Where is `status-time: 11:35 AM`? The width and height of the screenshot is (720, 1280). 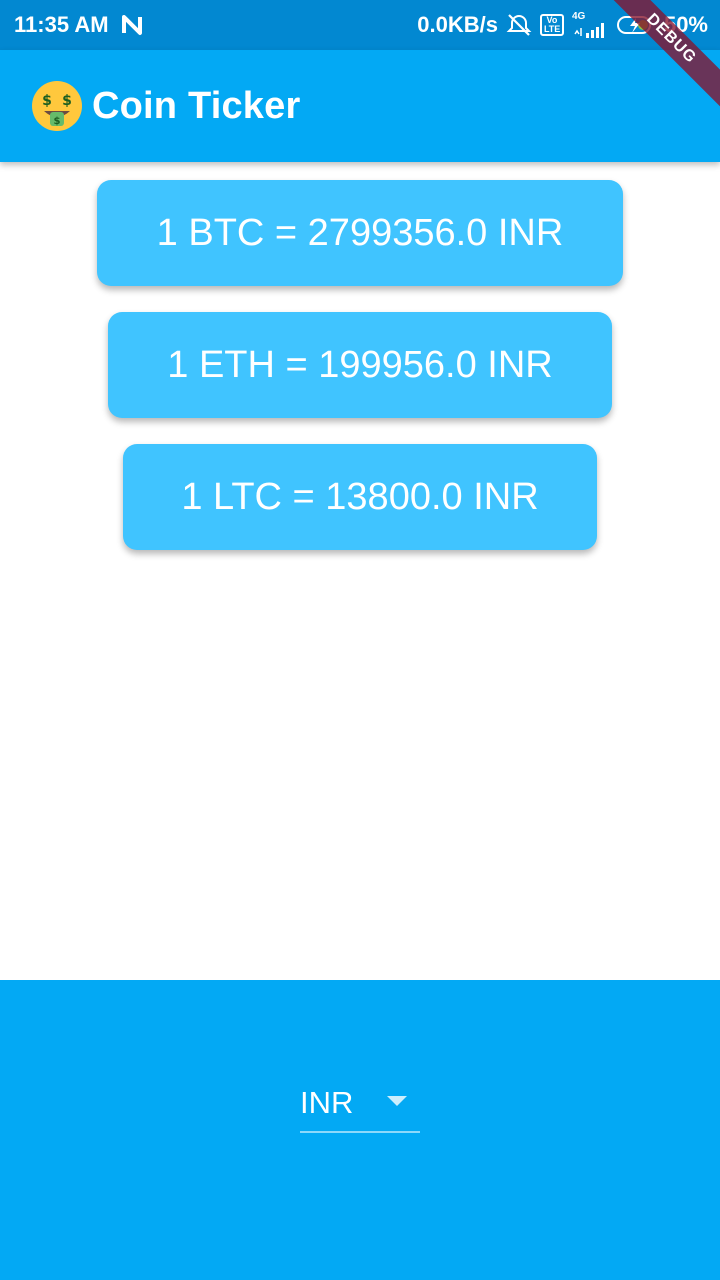 status-time: 11:35 AM is located at coordinates (61, 24).